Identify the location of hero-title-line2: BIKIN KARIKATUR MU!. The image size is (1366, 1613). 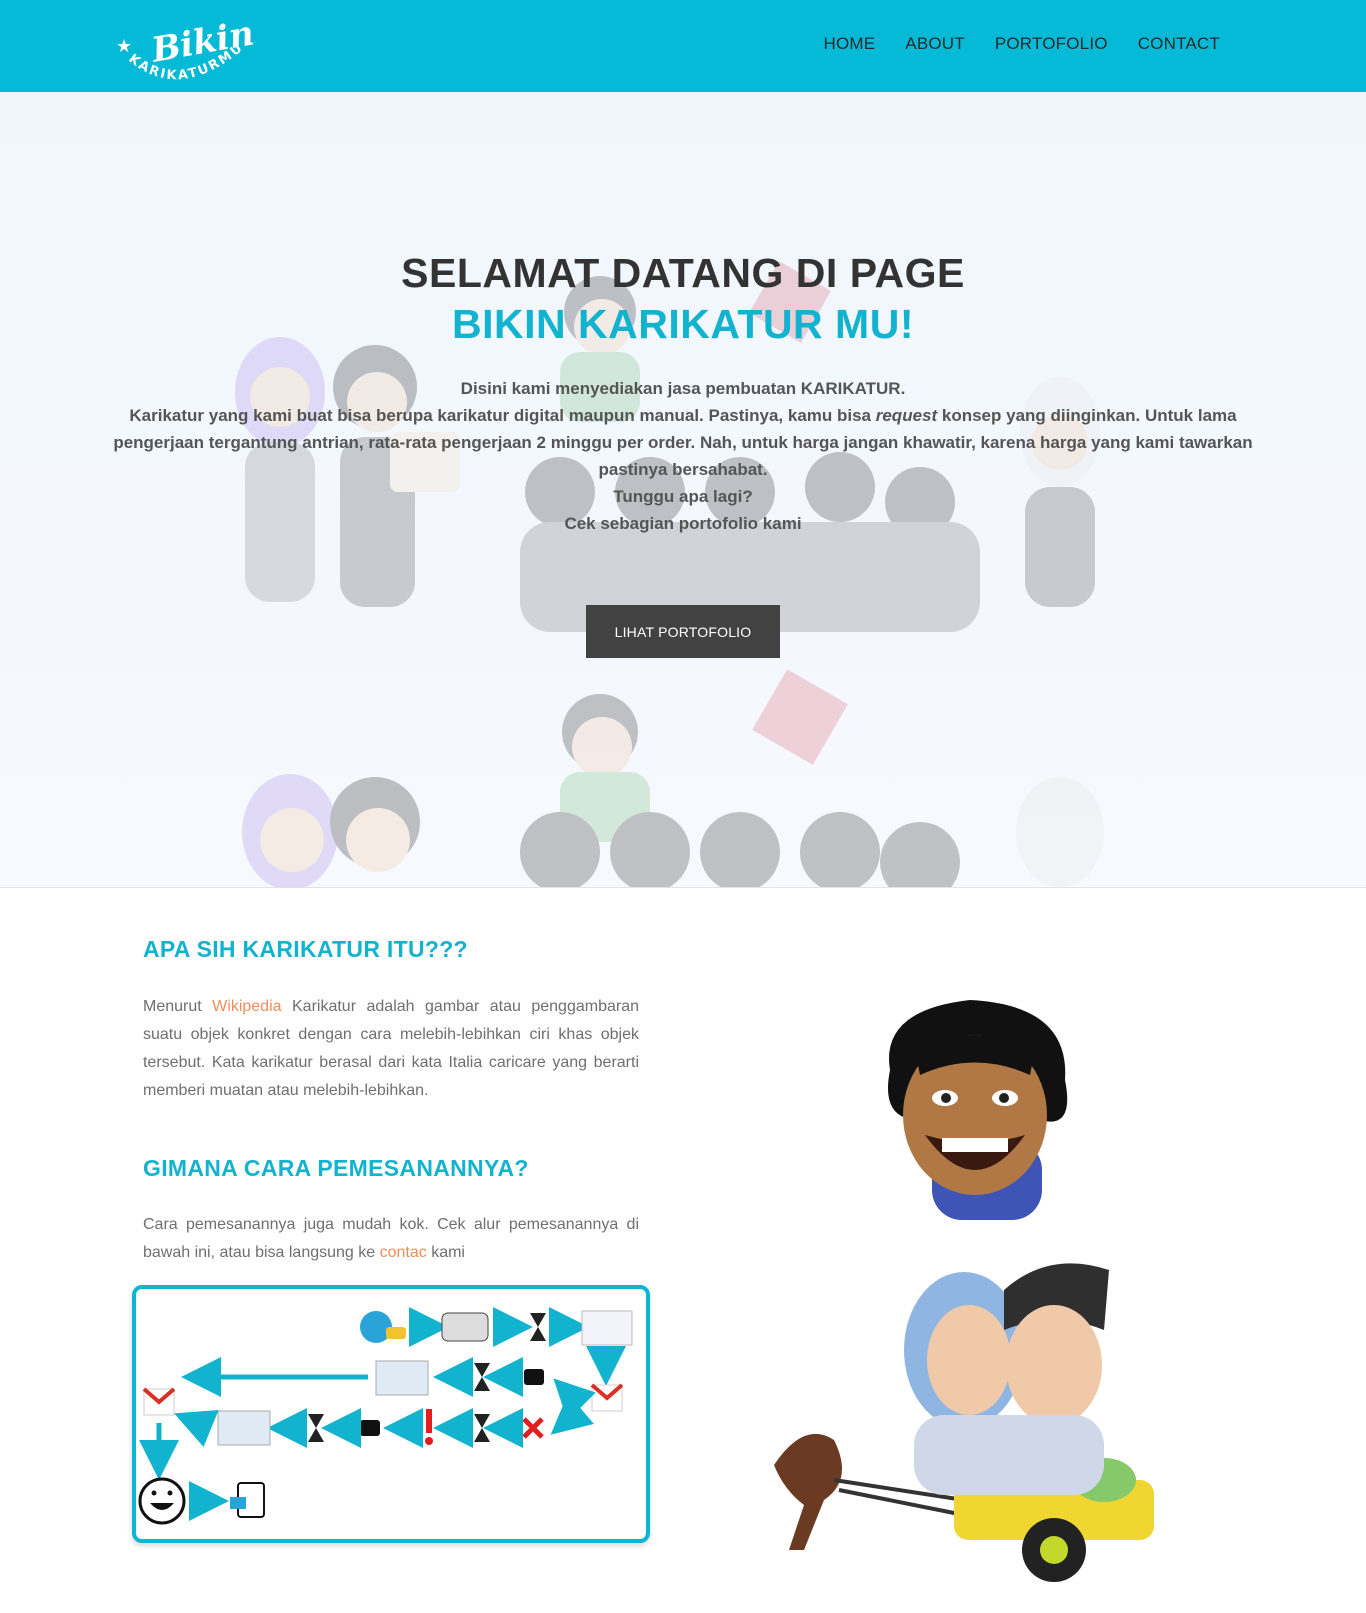
(683, 324).